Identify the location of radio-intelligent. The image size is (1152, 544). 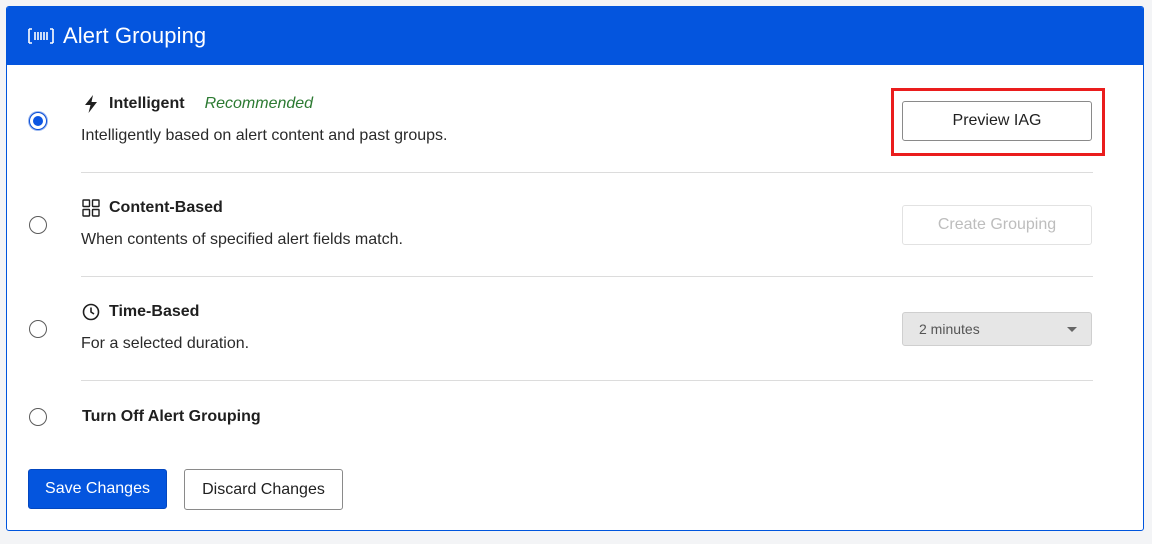
(38, 121).